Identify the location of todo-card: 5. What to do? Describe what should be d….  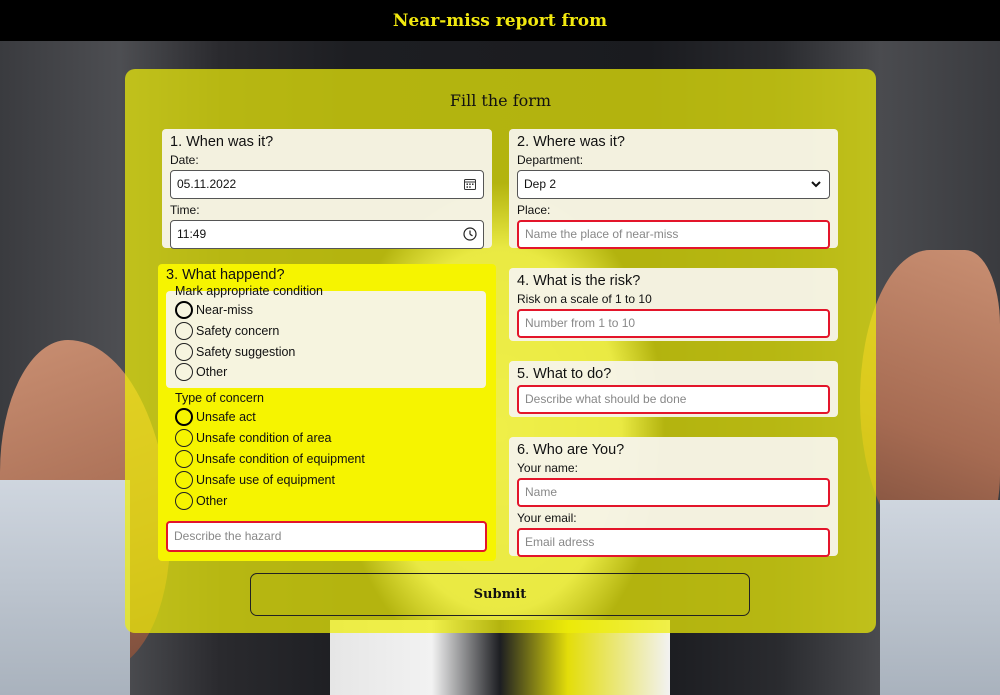
(673, 389).